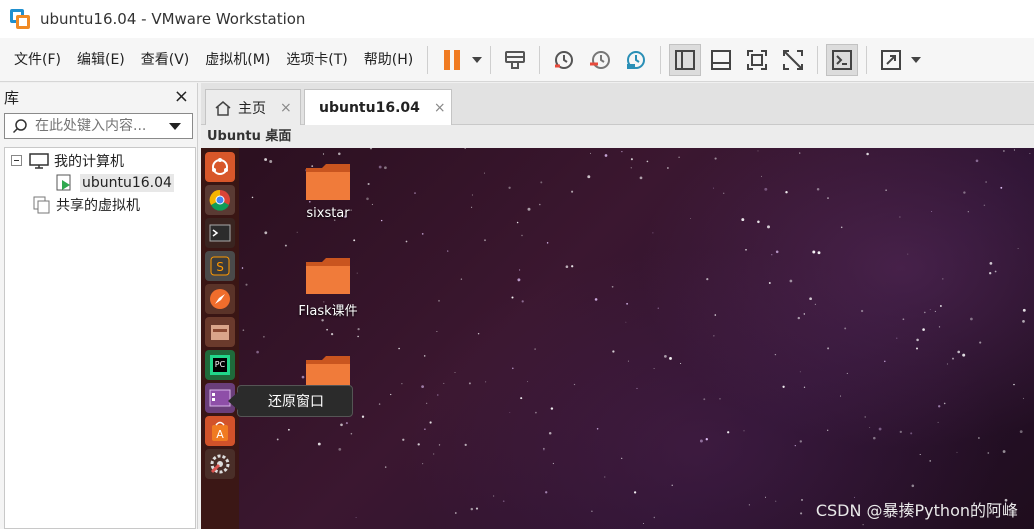 The height and width of the screenshot is (529, 1034). I want to click on computer-icon, so click(39, 161).